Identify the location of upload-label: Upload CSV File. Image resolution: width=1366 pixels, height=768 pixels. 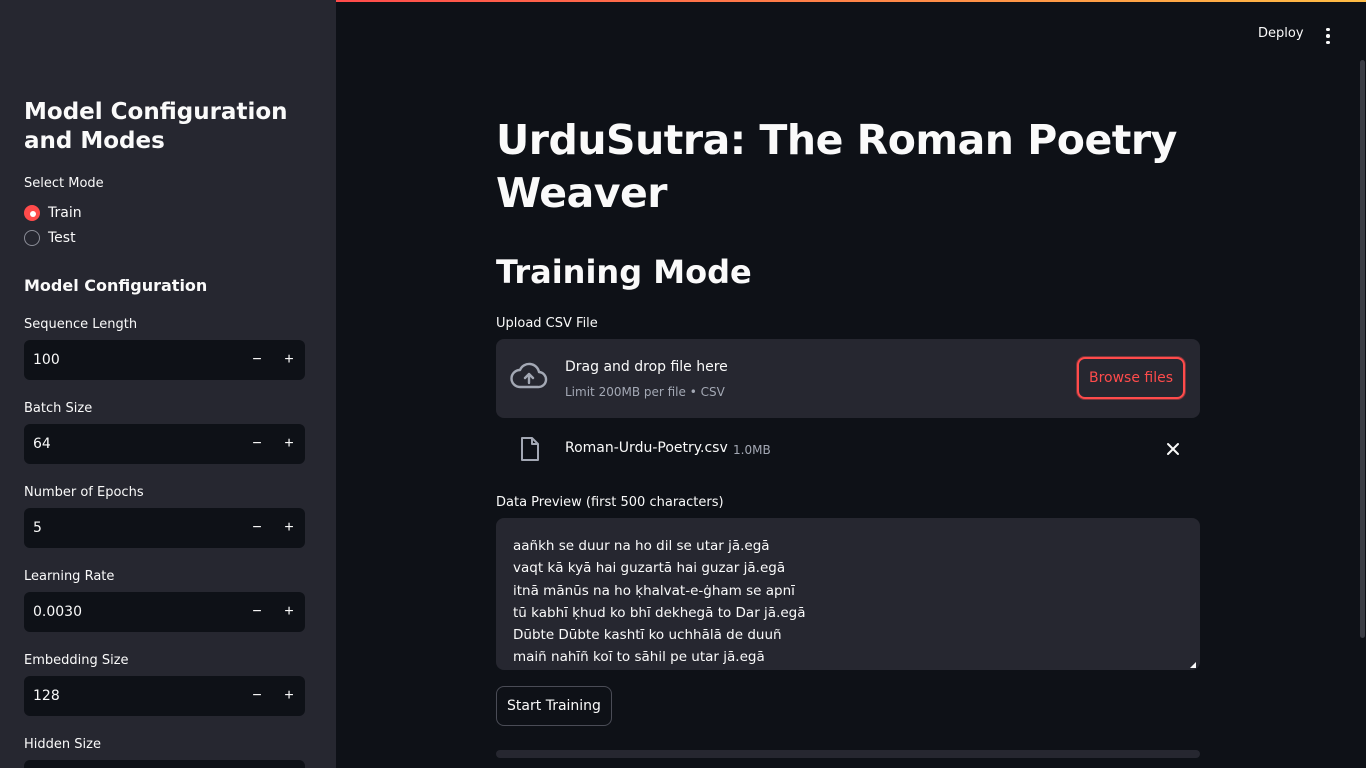
(547, 323).